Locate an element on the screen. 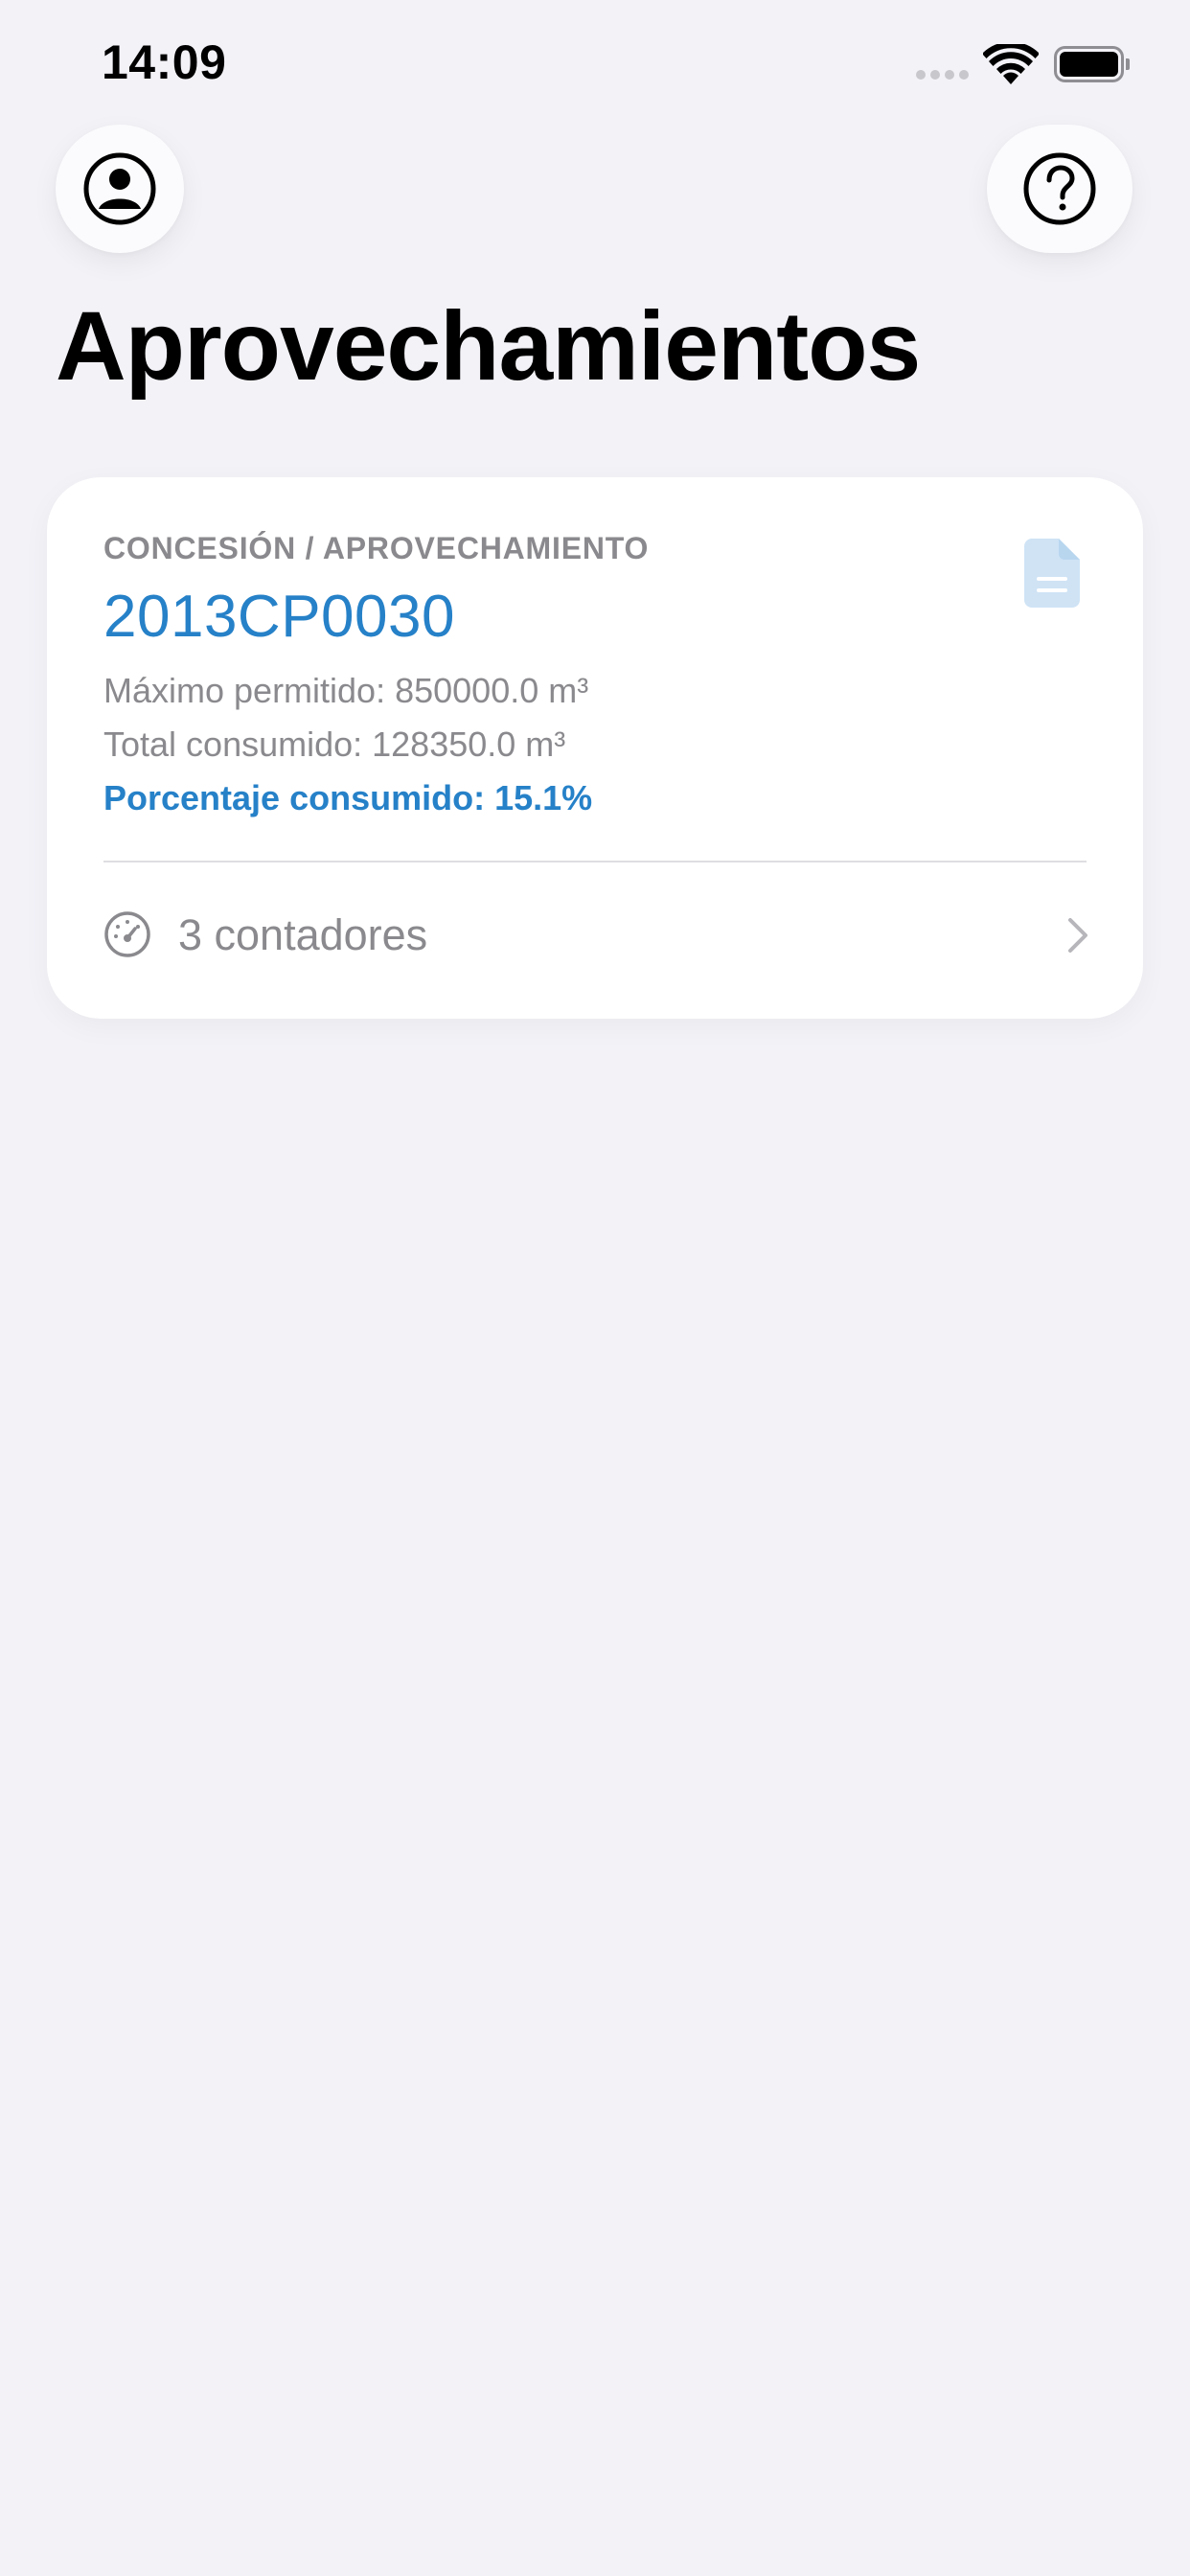 This screenshot has width=1190, height=2576. cellular-signal-icon is located at coordinates (943, 75).